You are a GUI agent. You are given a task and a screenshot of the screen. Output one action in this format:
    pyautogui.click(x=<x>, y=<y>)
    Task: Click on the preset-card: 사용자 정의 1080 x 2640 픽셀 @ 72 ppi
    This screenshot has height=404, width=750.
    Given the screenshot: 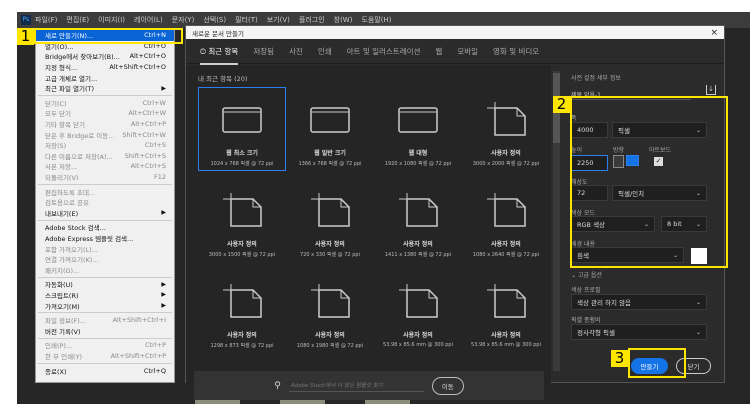 What is the action you would take?
    pyautogui.click(x=506, y=223)
    